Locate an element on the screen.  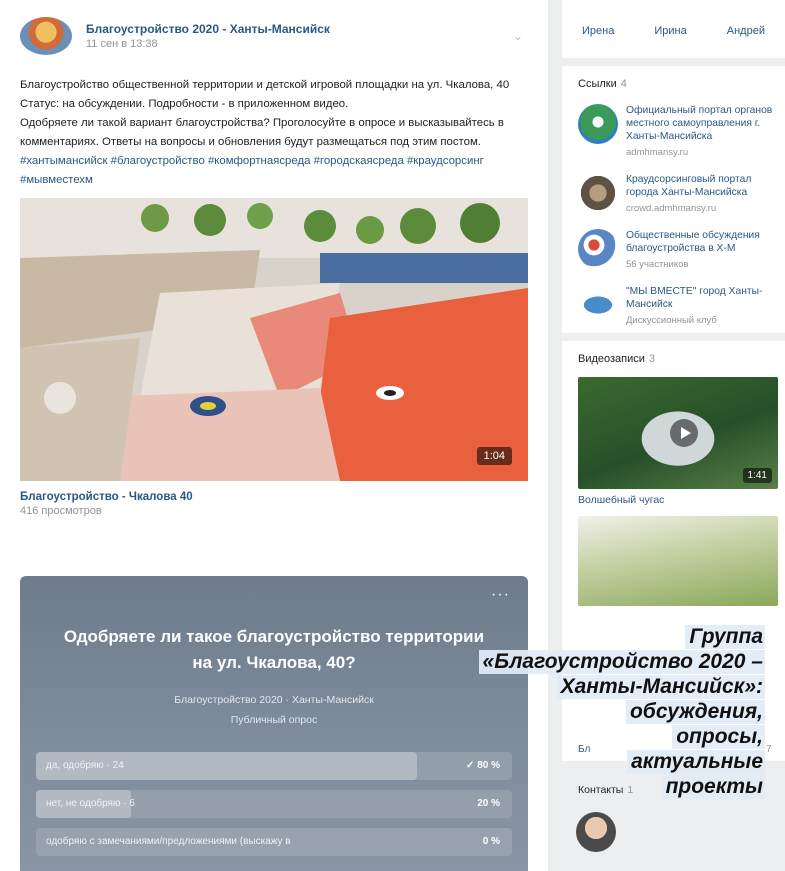
videos-header-label: Видеозаписи is located at coordinates (611, 359).